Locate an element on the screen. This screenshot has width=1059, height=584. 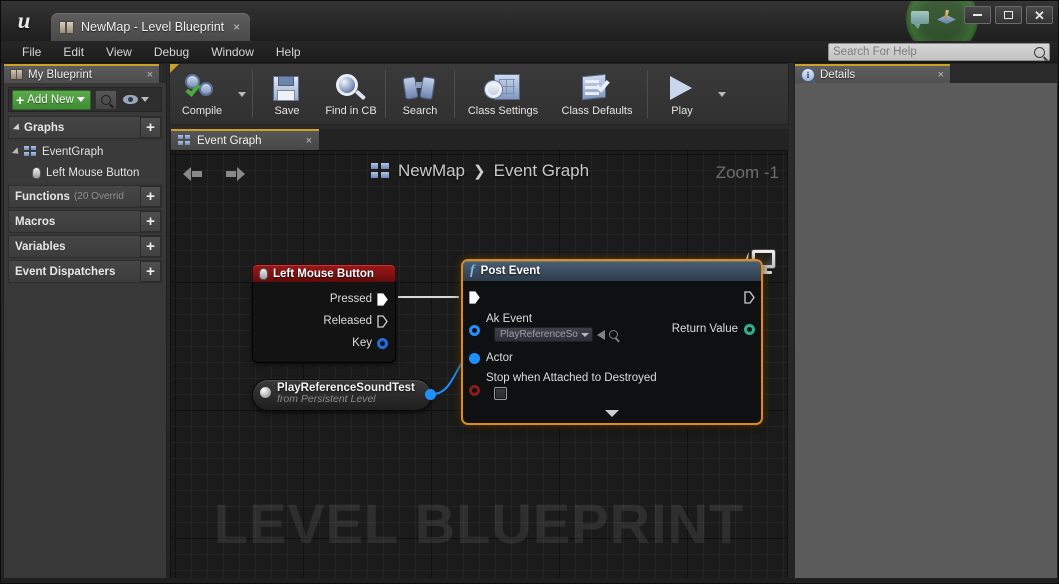
node-title: Post Event is located at coordinates (510, 271).